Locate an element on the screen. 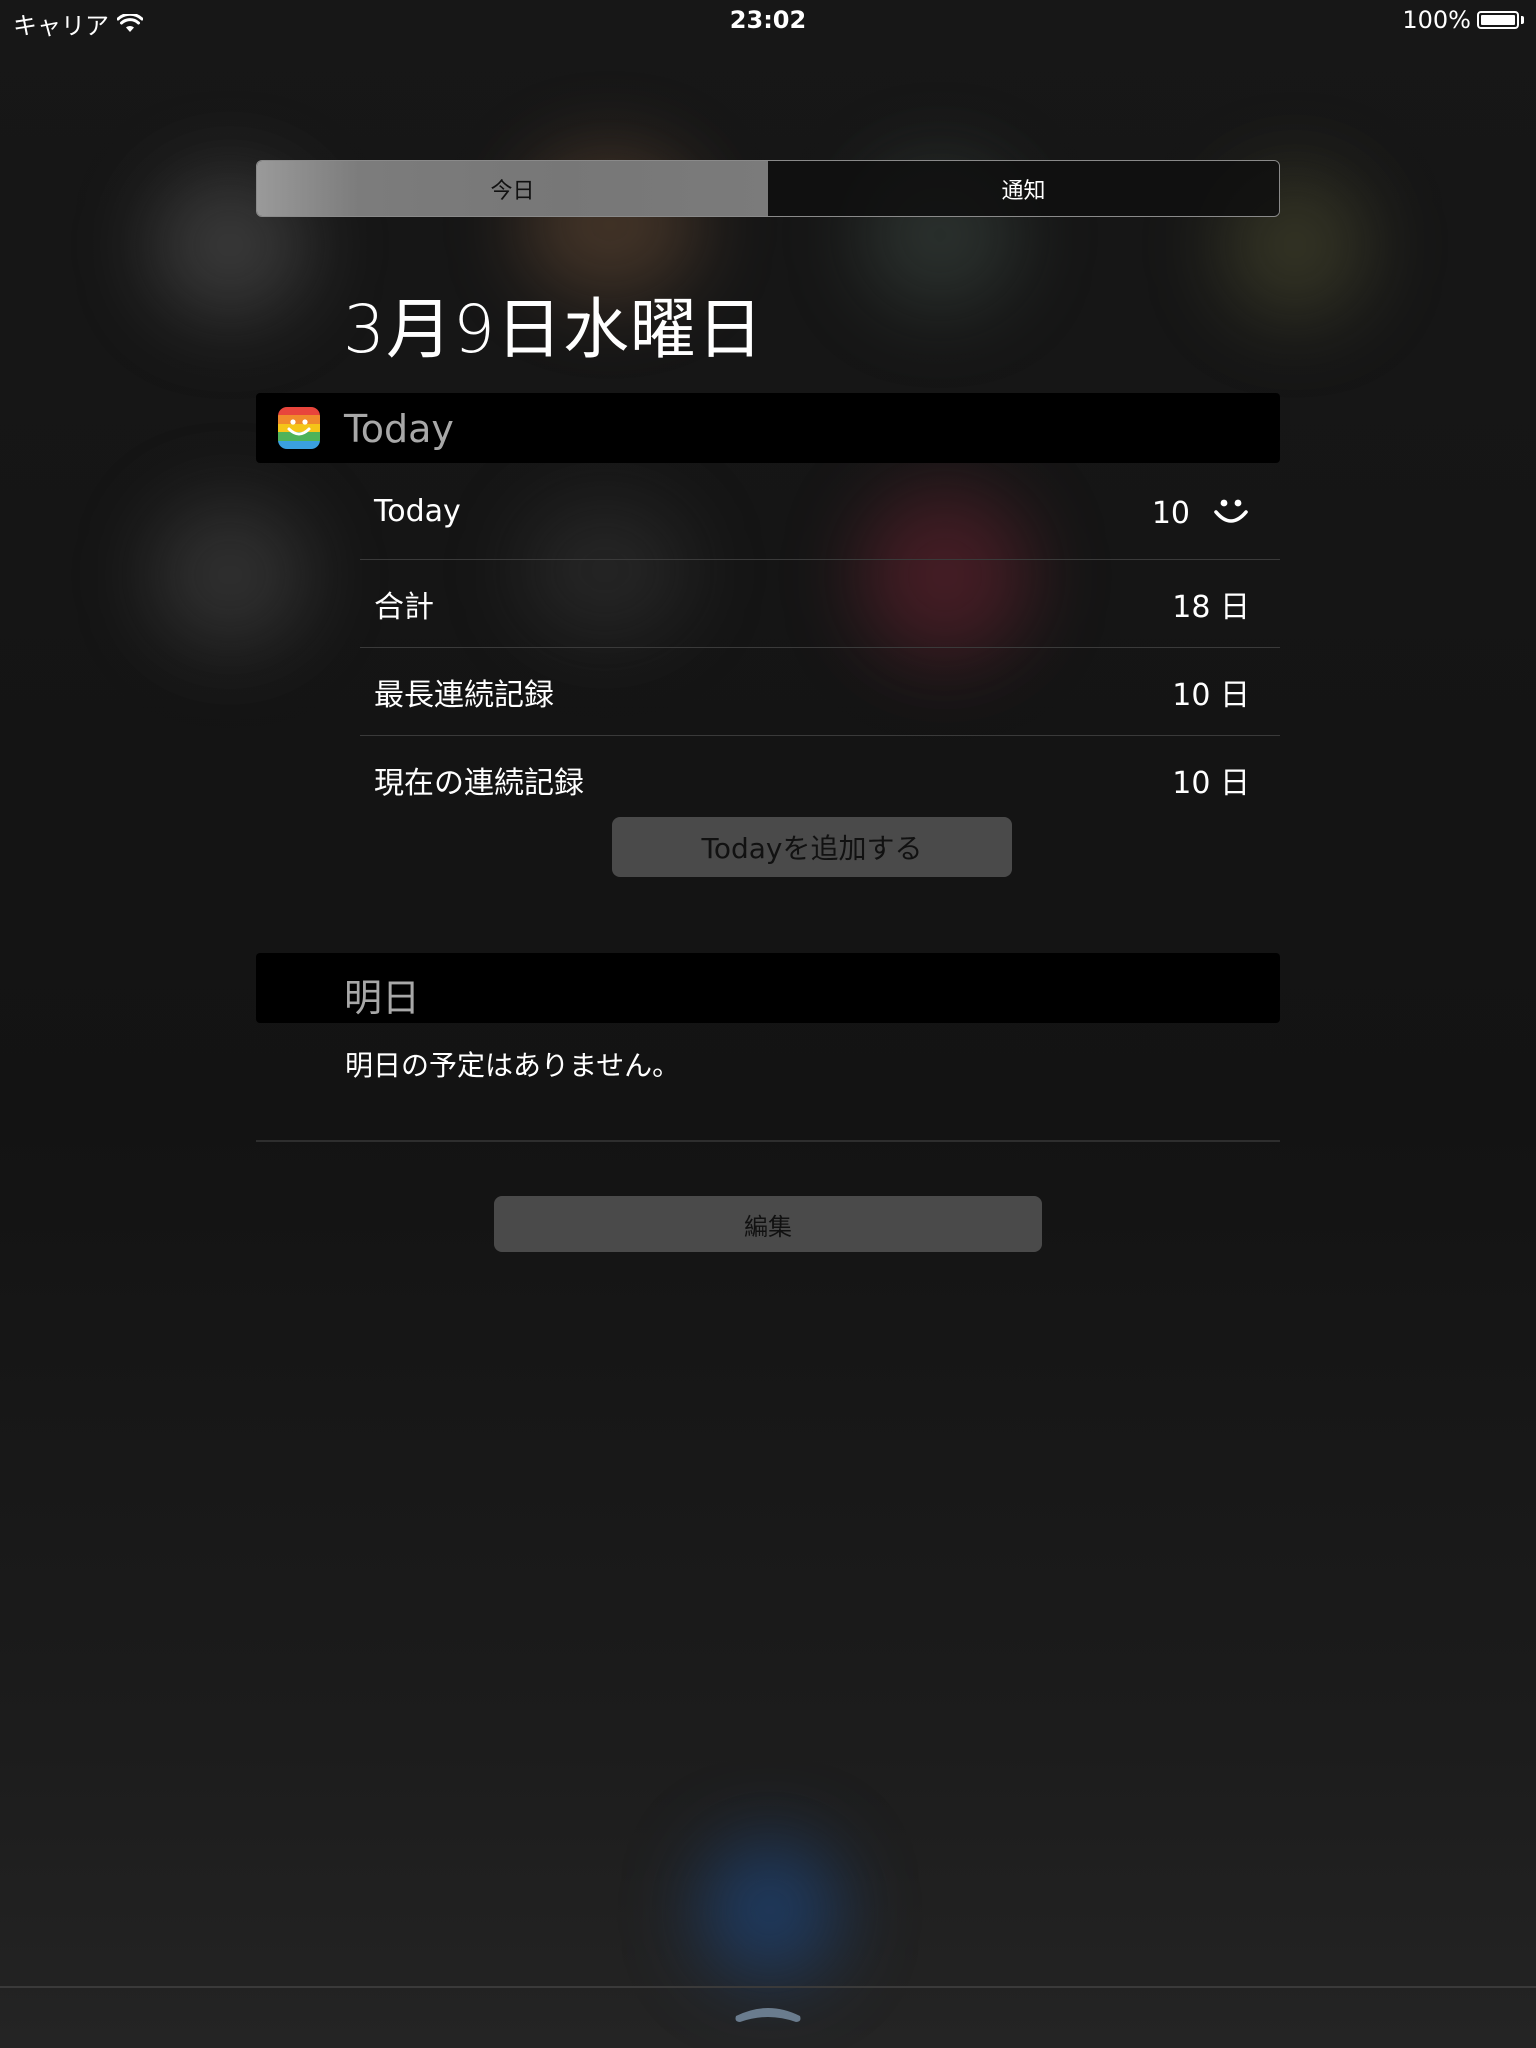 The width and height of the screenshot is (1536, 2048). today-widget-header: Today is located at coordinates (768, 428).